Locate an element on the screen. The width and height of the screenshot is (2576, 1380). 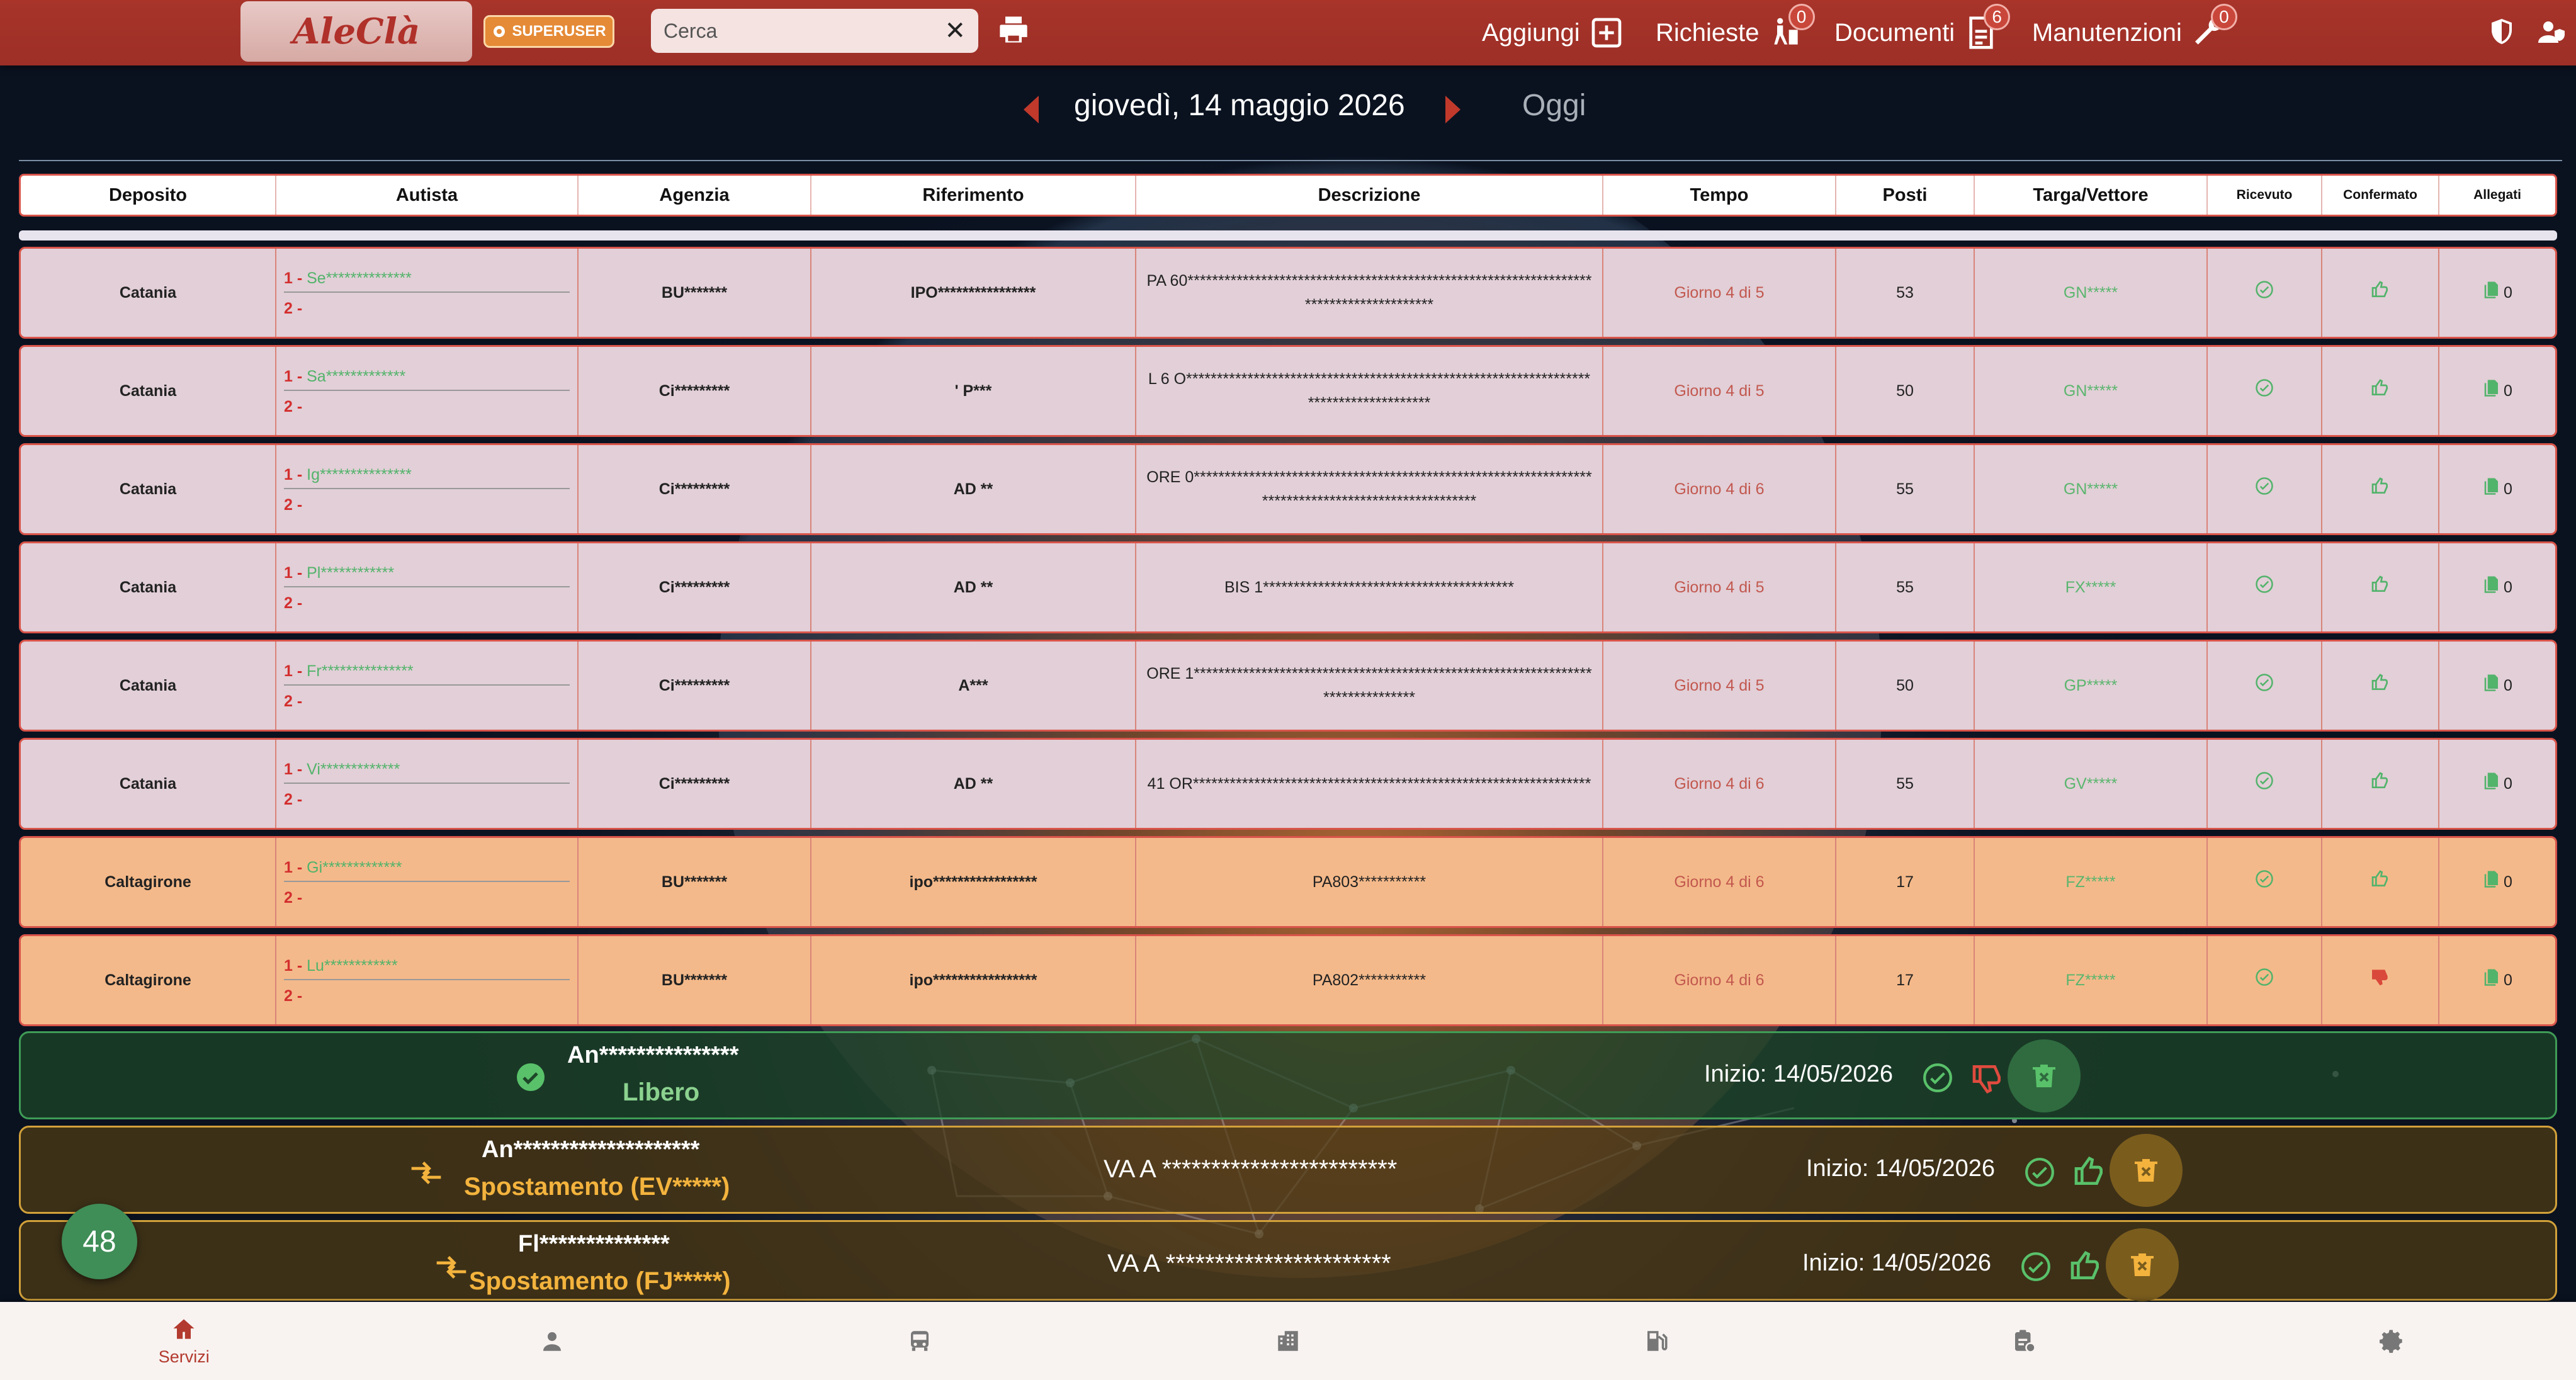
nav-richieste: Richieste 0 is located at coordinates (1735, 27).